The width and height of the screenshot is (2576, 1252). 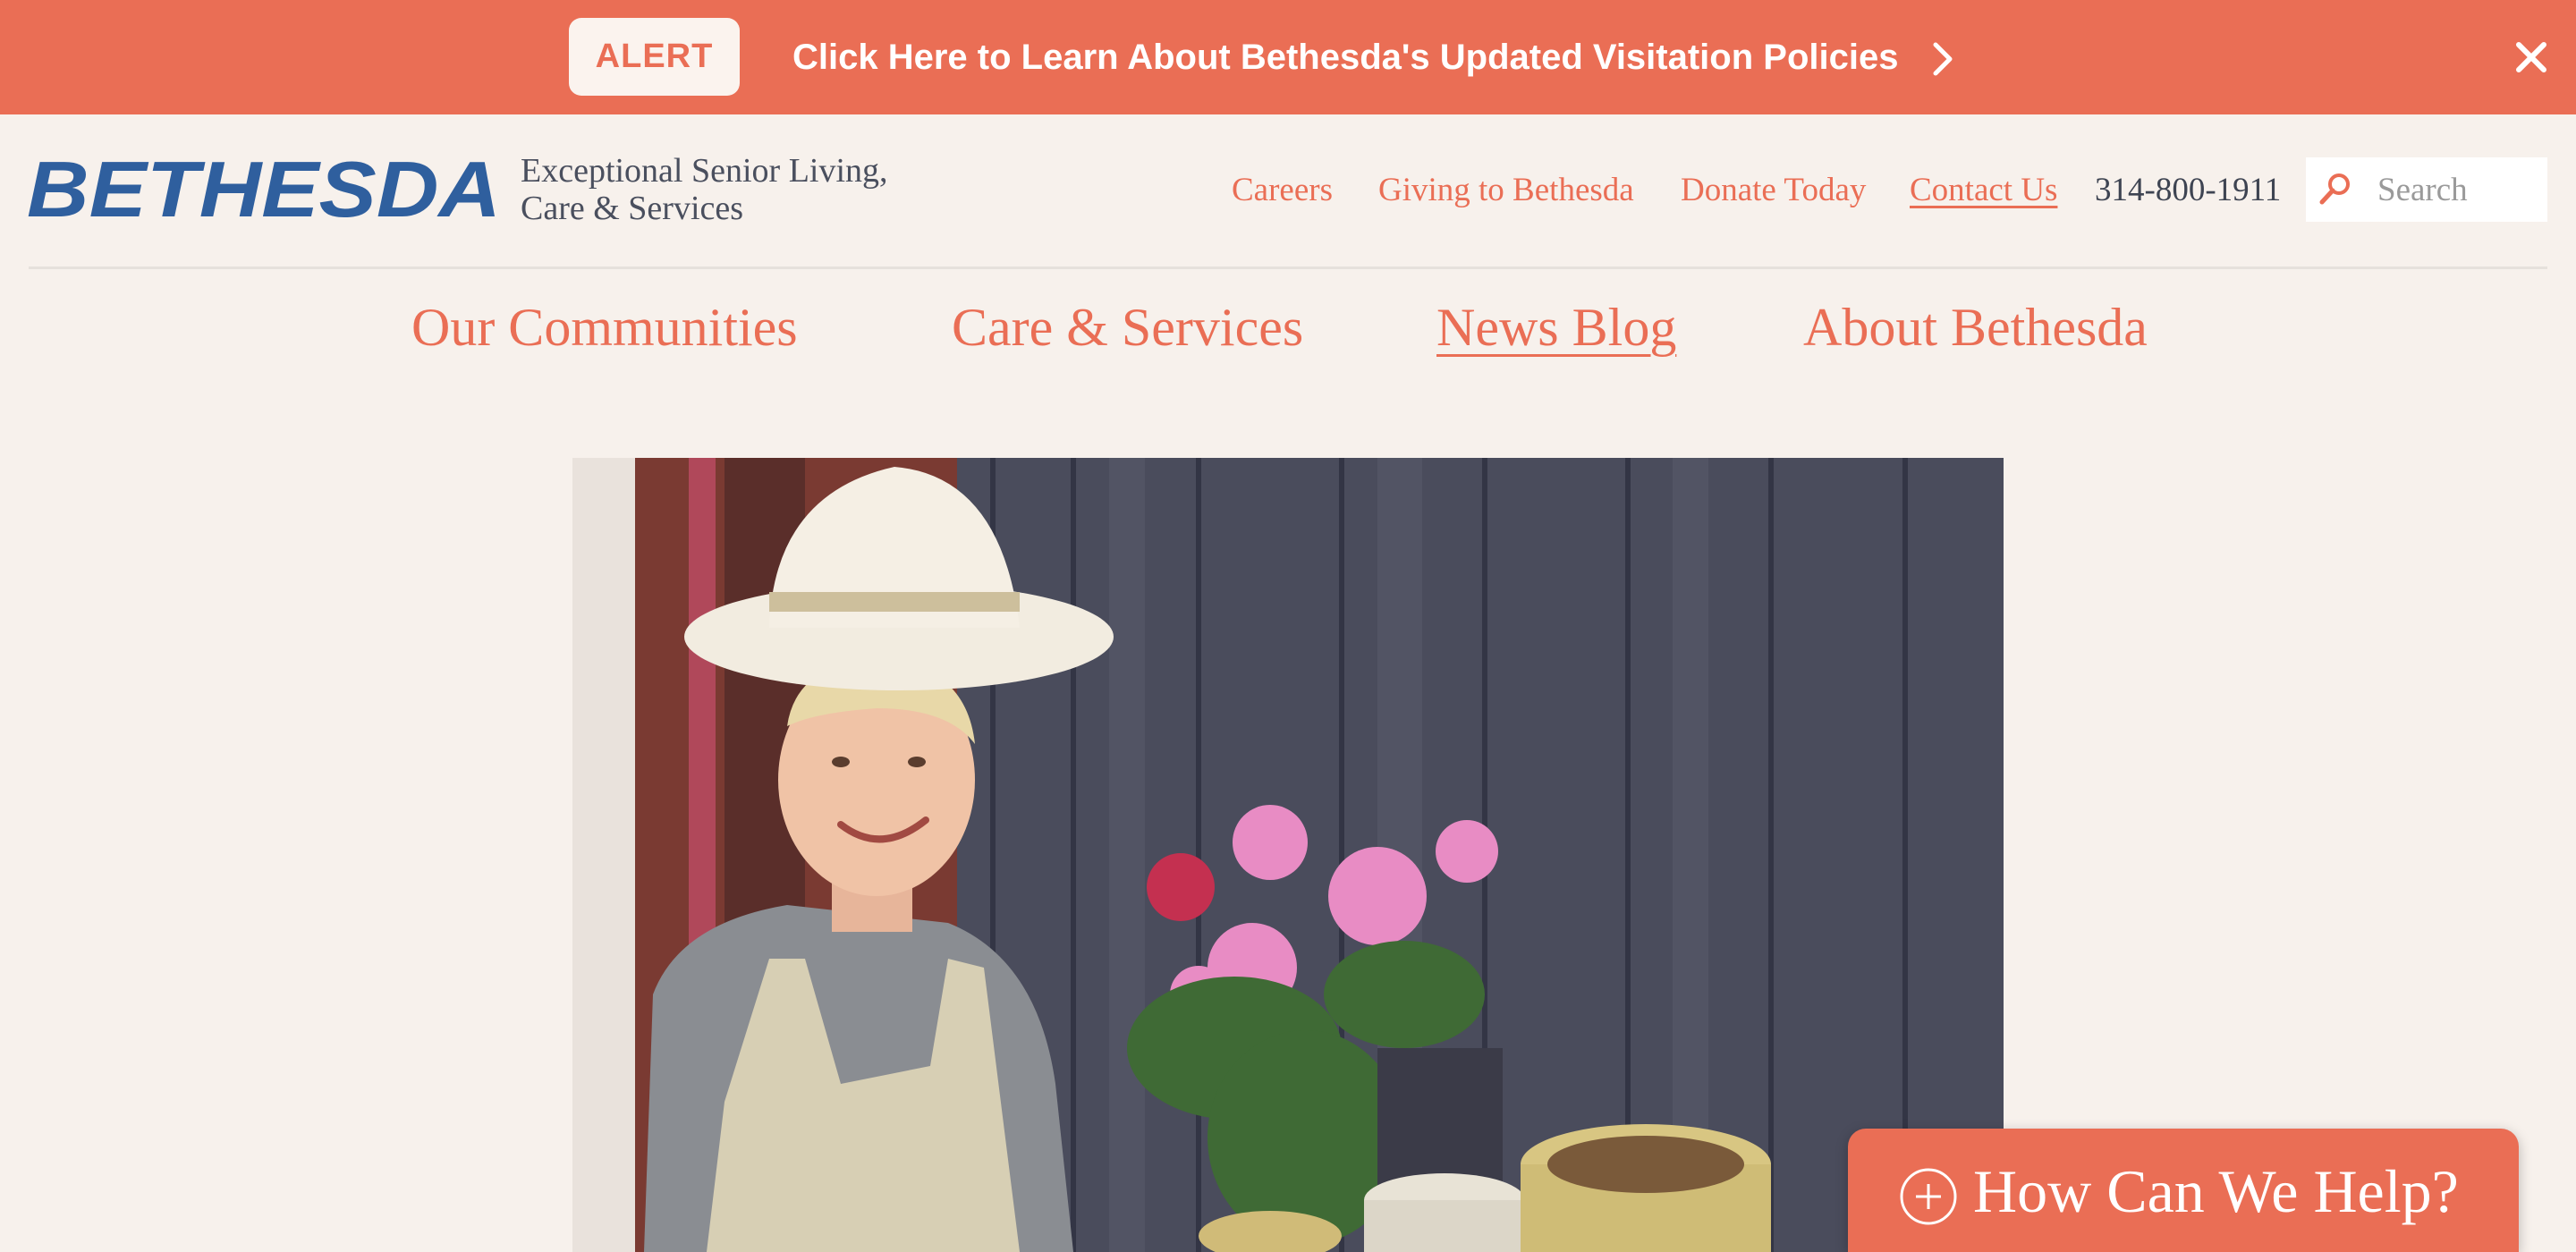 What do you see at coordinates (1975, 327) in the screenshot?
I see `nav-about-bethesda: About Bethesda` at bounding box center [1975, 327].